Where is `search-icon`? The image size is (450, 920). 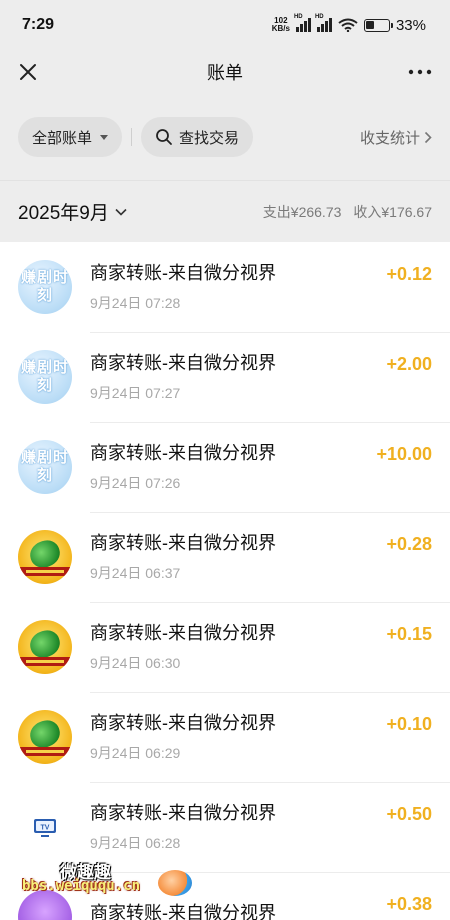
search-icon is located at coordinates (164, 137).